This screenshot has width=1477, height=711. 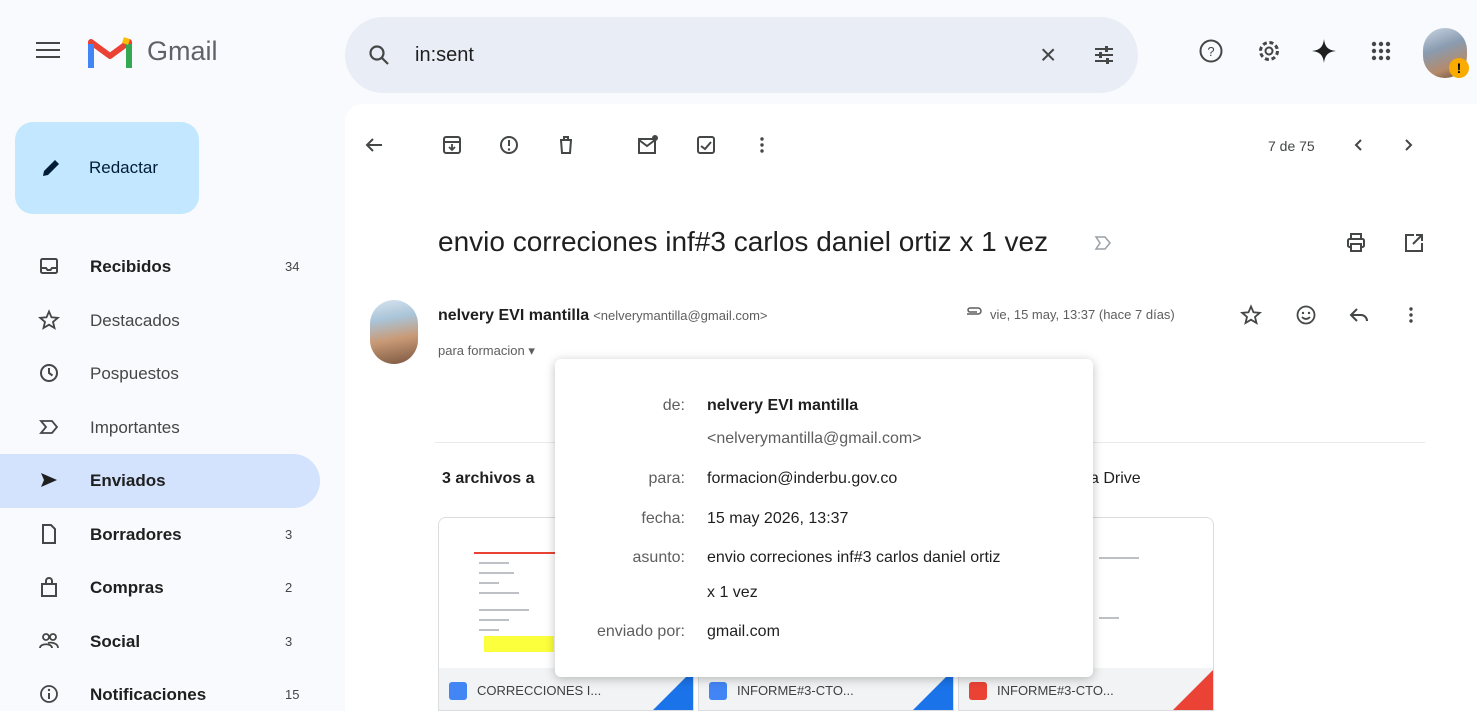 I want to click on settings-gear-icon, so click(x=1269, y=51).